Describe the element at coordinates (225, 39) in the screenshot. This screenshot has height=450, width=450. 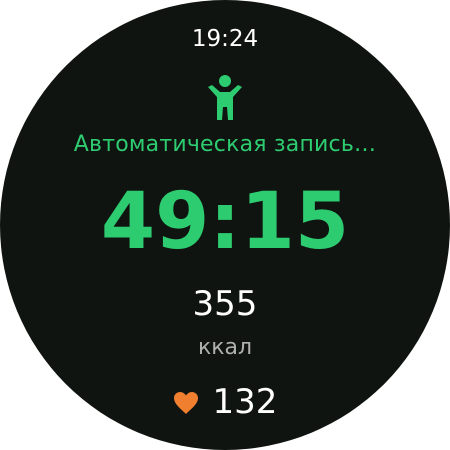
I see `clock-time: 19:24` at that location.